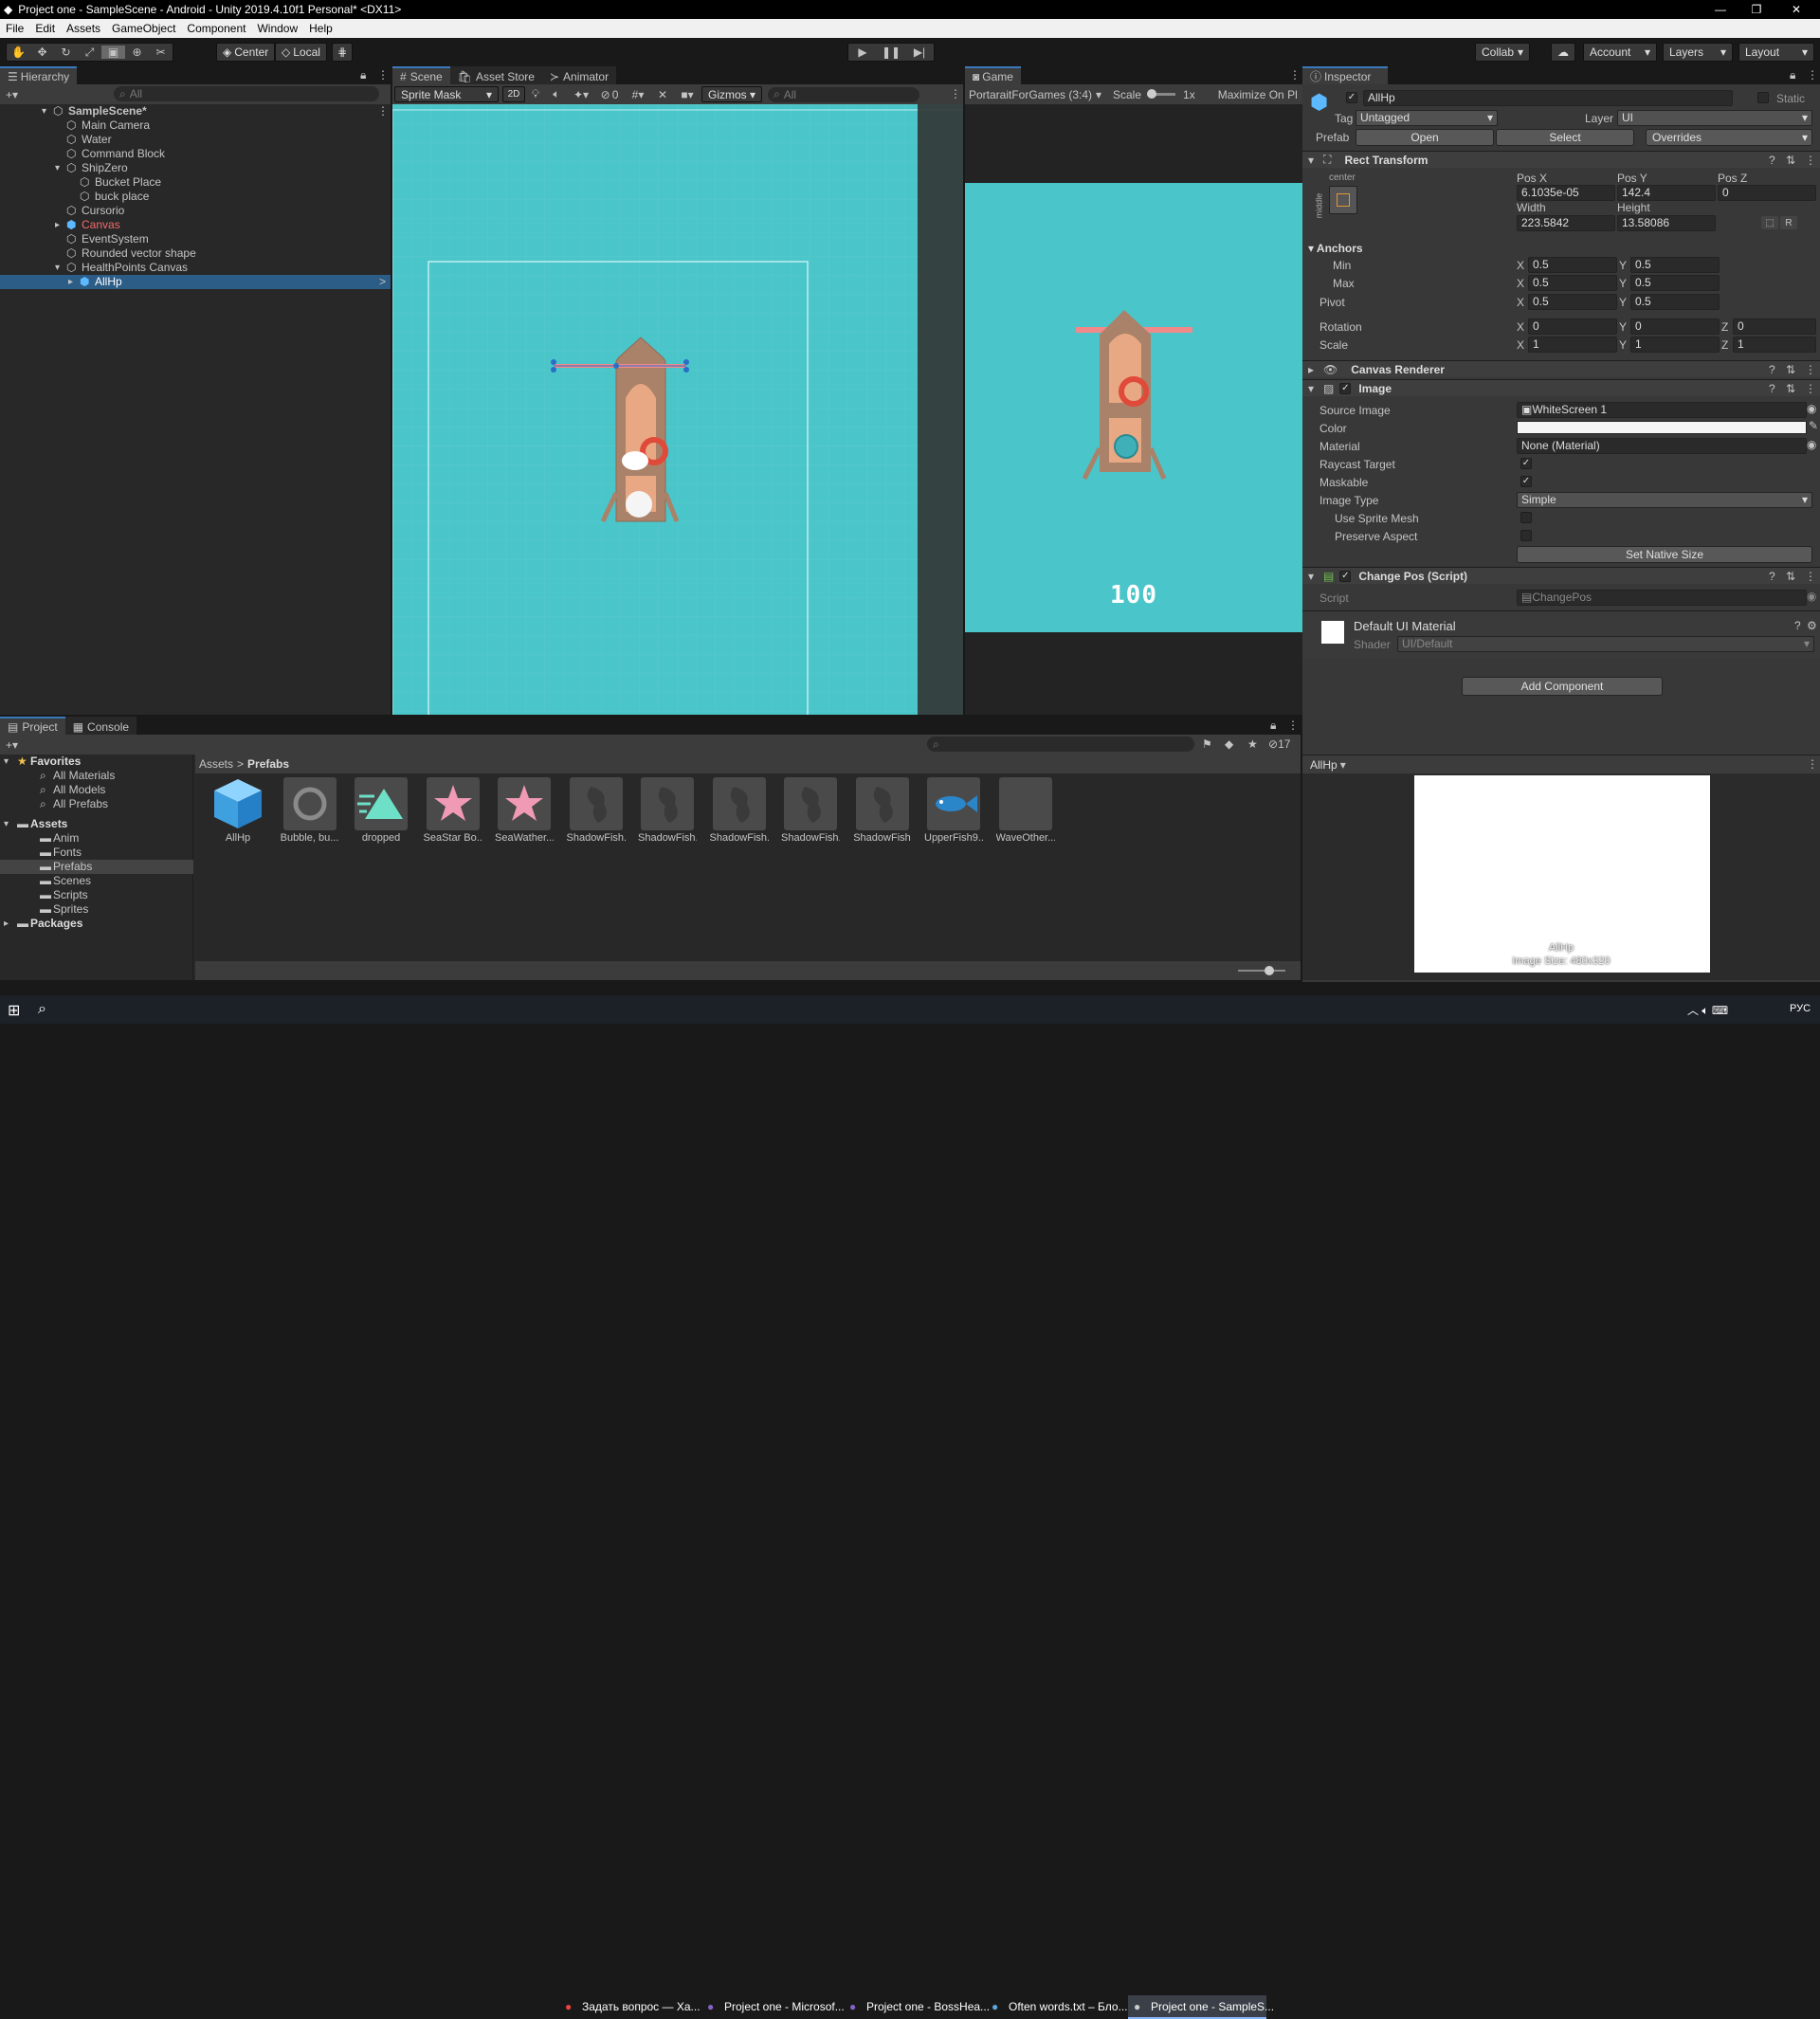 The image size is (1820, 2019). I want to click on gear-icon: ⚙, so click(1812, 625).